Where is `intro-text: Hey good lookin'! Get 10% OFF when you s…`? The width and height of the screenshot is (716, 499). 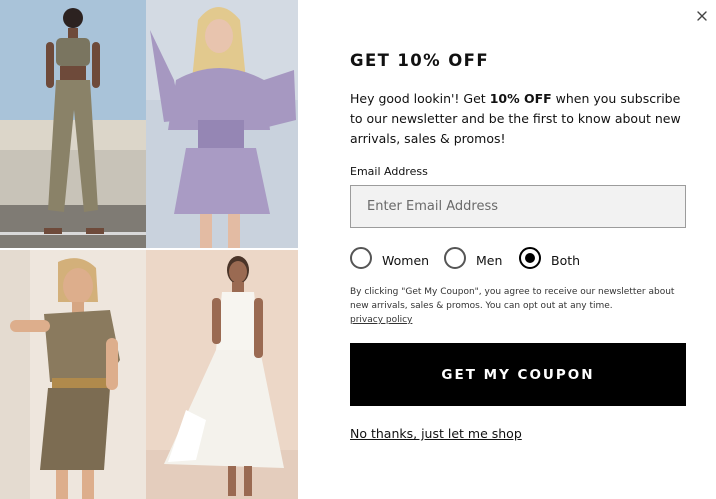 intro-text: Hey good lookin'! Get 10% OFF when you s… is located at coordinates (520, 119).